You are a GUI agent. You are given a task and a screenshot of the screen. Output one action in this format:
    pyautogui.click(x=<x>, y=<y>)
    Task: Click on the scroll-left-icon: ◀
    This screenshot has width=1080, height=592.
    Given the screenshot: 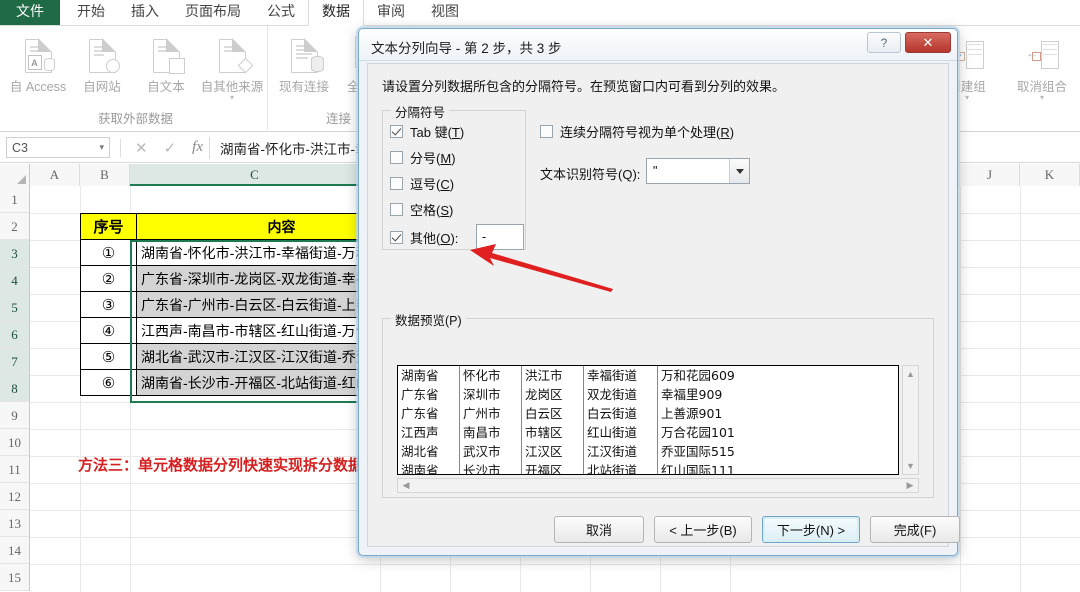 What is the action you would take?
    pyautogui.click(x=406, y=485)
    